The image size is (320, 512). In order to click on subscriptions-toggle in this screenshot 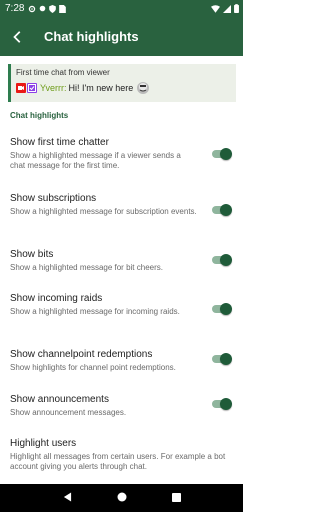, I will do `click(221, 210)`.